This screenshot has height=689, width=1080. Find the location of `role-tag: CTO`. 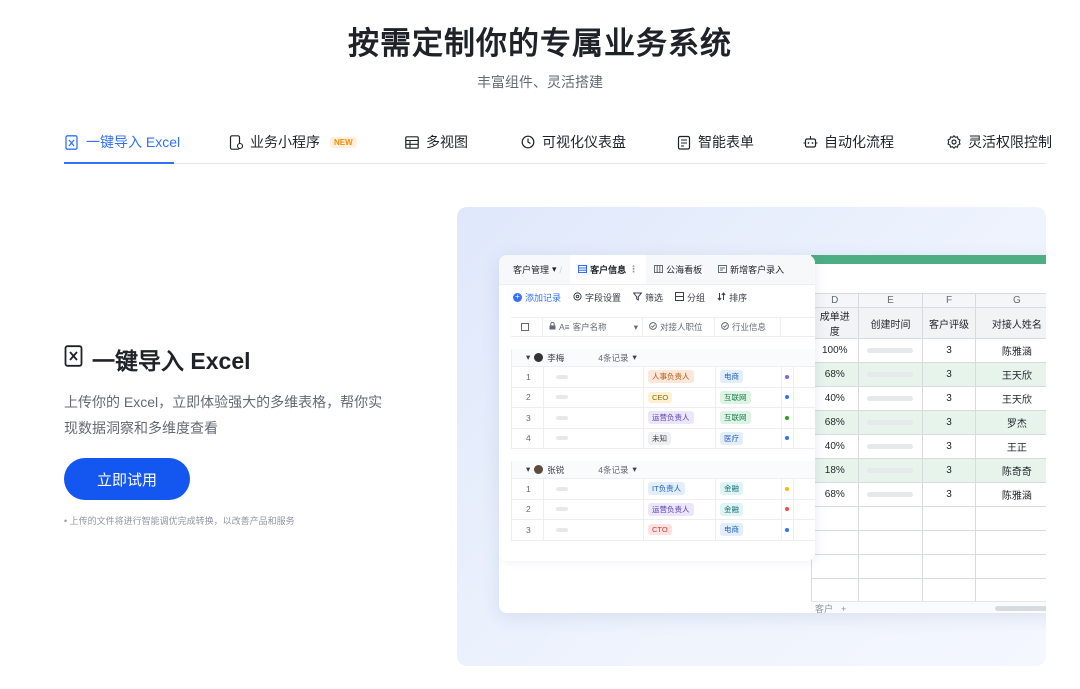

role-tag: CTO is located at coordinates (660, 530).